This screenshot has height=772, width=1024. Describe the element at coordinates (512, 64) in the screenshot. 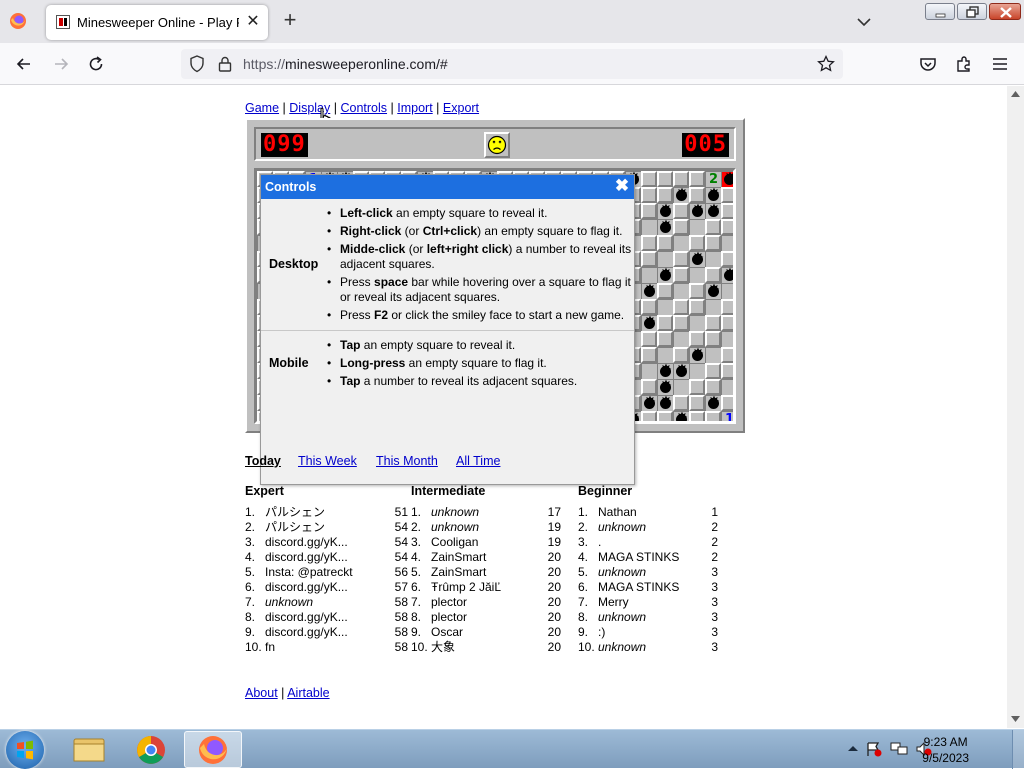

I see `address-bar: https://minesweeperonline.com/#` at that location.